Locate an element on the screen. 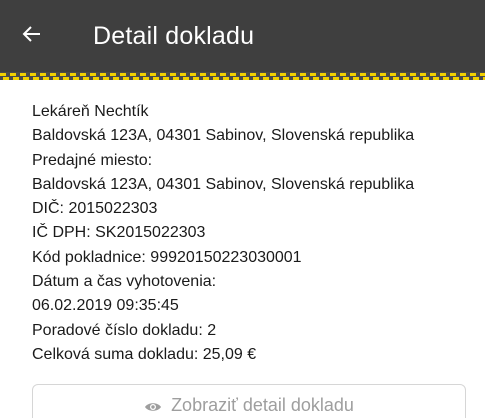  receipt-total: Celková suma dokladu: 25,09 € is located at coordinates (144, 354).